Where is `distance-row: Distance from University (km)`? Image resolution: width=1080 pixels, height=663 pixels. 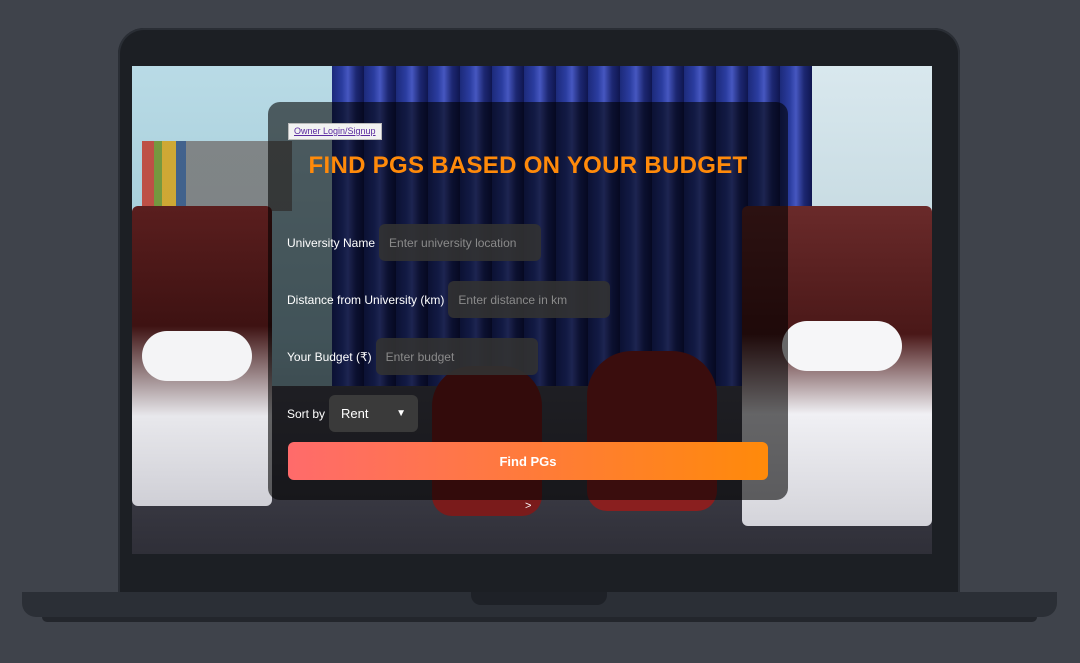 distance-row: Distance from University (km) is located at coordinates (449, 299).